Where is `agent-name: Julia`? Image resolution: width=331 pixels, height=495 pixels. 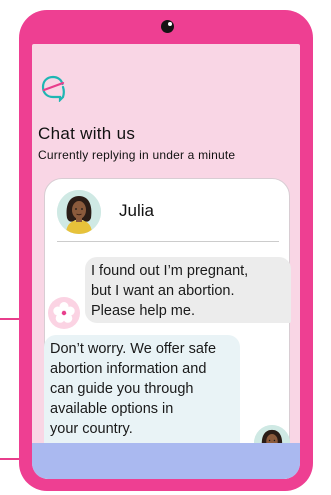 agent-name: Julia is located at coordinates (136, 210).